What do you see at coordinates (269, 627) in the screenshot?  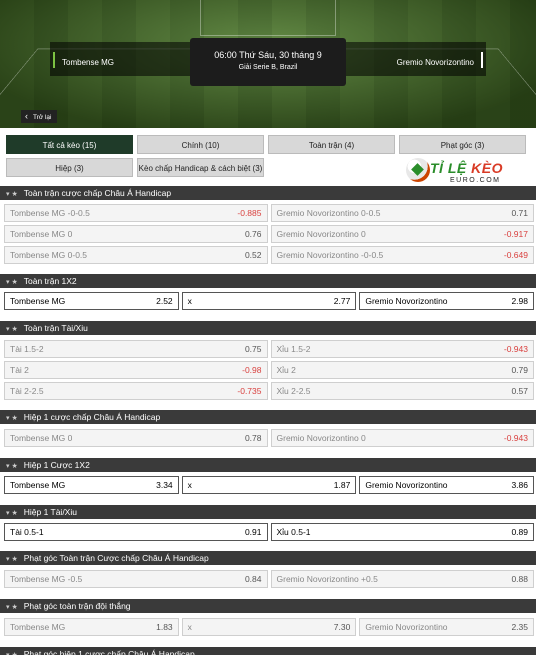 I see `odds-cell: x 7.30` at bounding box center [269, 627].